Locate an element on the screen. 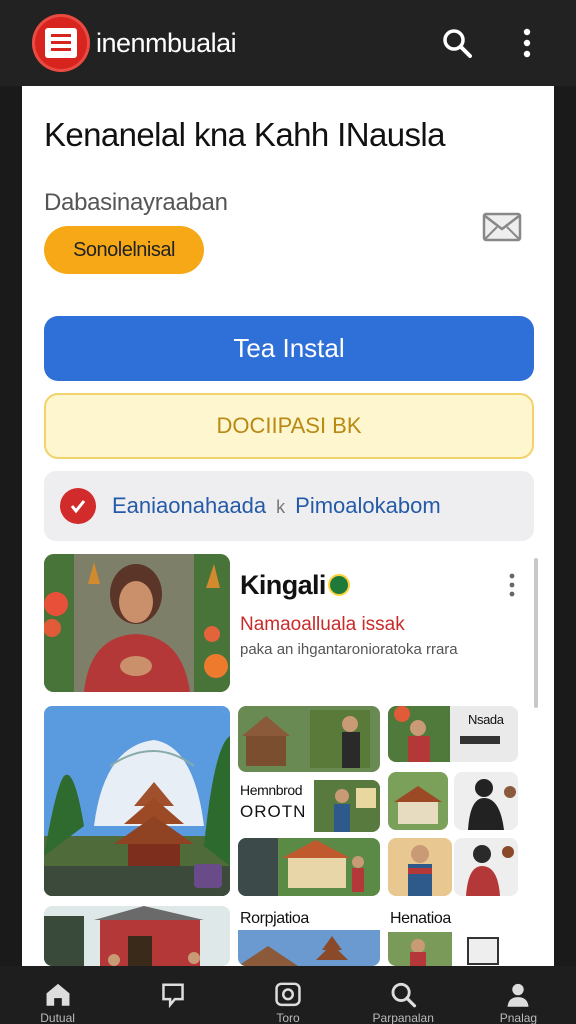  nav-profile: Pnalag is located at coordinates (518, 995).